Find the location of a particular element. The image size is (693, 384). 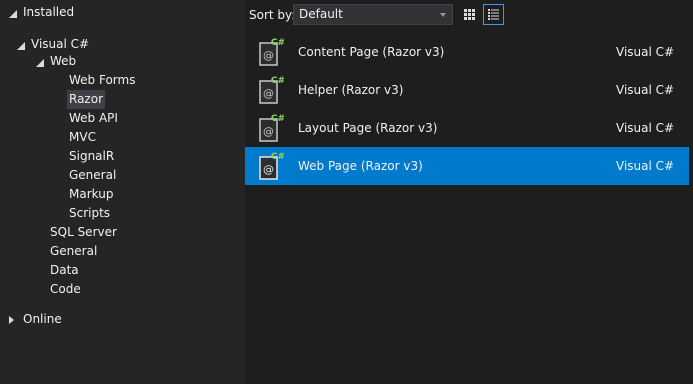

template-name: Layout Page (Razor v3) is located at coordinates (368, 128).